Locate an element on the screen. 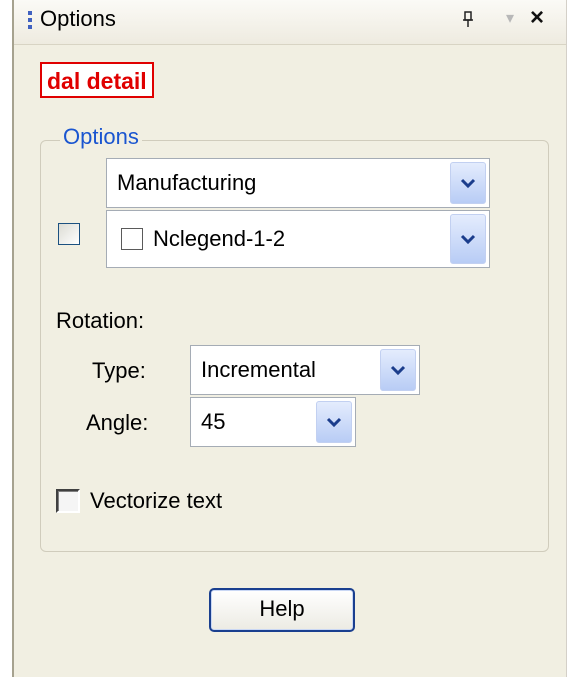 This screenshot has width=576, height=677. title-bar: Options ▾ × is located at coordinates (290, 22).